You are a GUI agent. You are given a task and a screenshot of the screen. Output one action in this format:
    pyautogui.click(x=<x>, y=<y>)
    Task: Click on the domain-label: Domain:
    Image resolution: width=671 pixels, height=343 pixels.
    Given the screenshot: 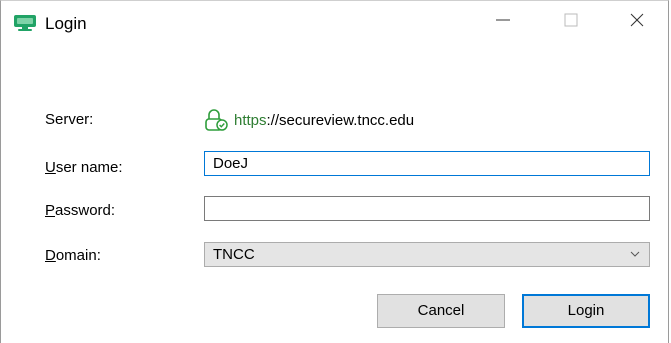 What is the action you would take?
    pyautogui.click(x=73, y=255)
    